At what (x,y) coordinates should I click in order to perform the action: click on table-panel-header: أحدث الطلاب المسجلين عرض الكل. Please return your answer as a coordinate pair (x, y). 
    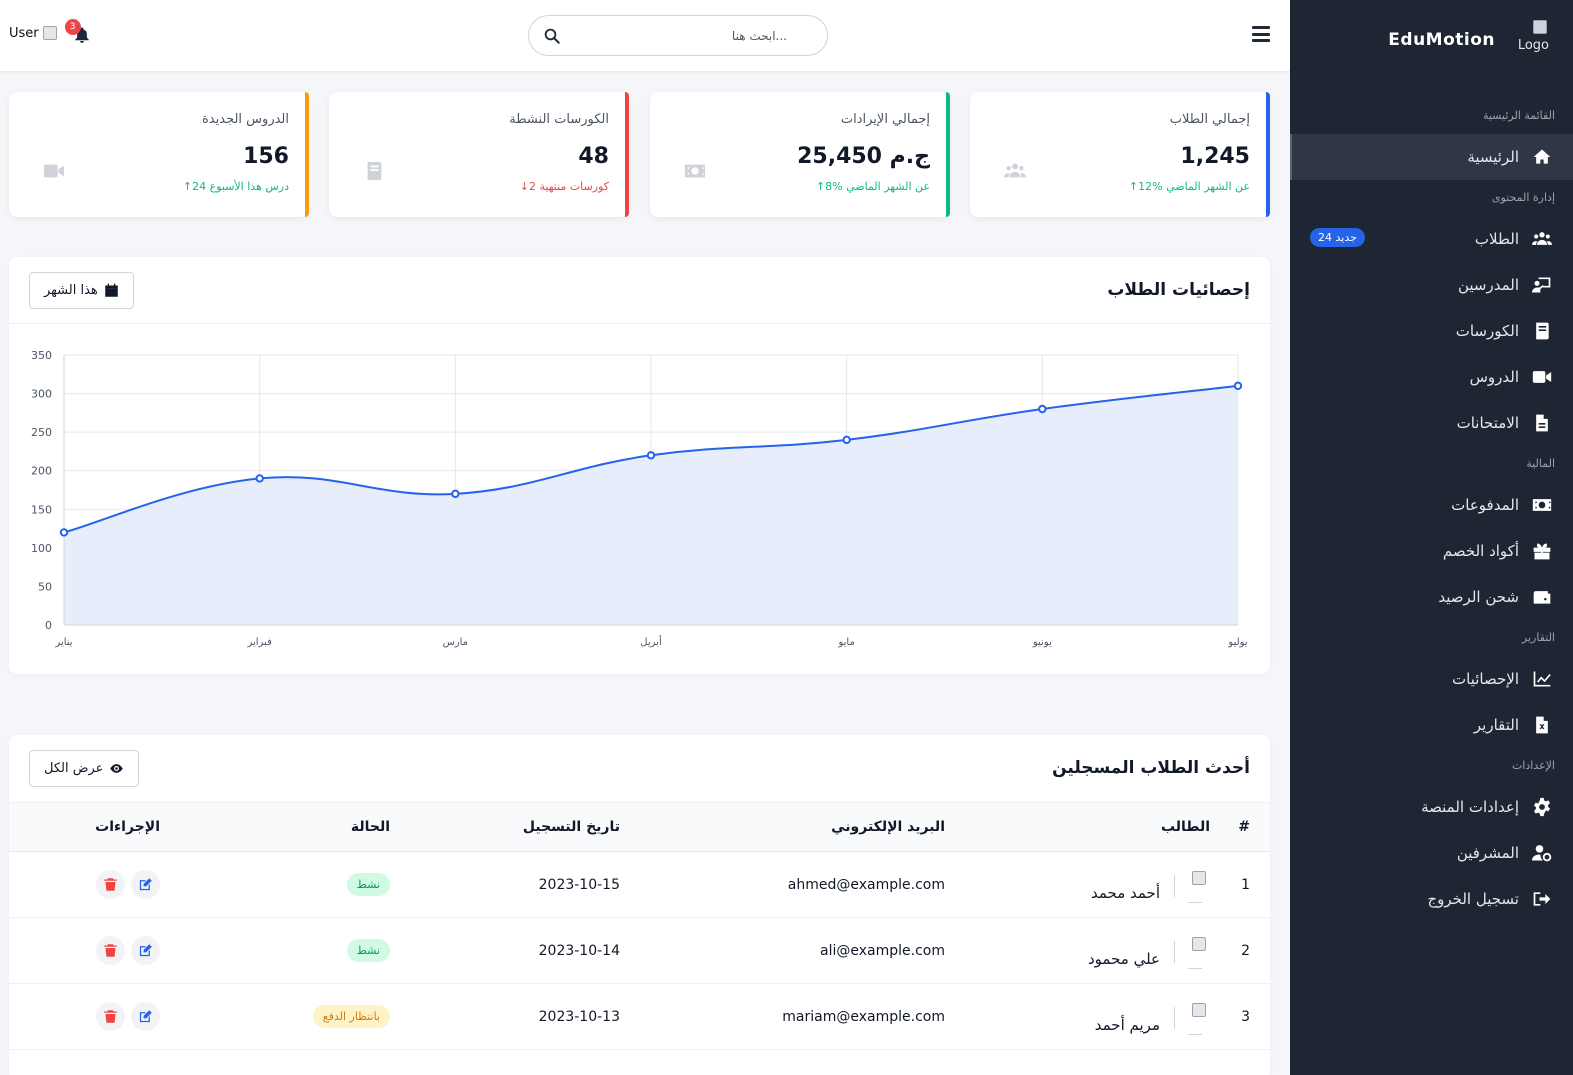
    Looking at the image, I should click on (639, 768).